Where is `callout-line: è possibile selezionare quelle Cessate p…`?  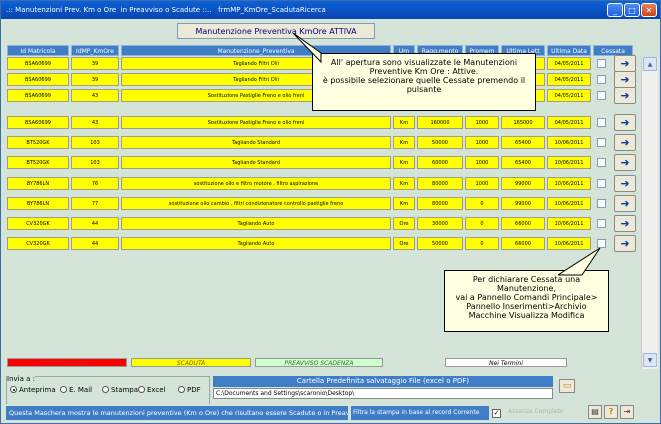 callout-line: è possibile selezionare quelle Cessate p… is located at coordinates (424, 80).